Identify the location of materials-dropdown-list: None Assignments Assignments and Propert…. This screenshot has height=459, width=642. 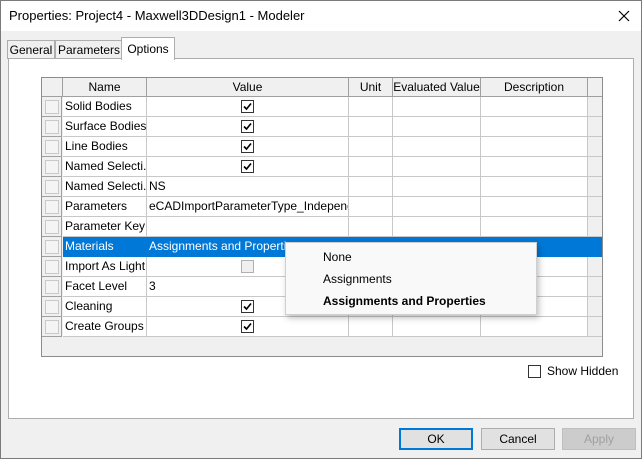
(411, 278).